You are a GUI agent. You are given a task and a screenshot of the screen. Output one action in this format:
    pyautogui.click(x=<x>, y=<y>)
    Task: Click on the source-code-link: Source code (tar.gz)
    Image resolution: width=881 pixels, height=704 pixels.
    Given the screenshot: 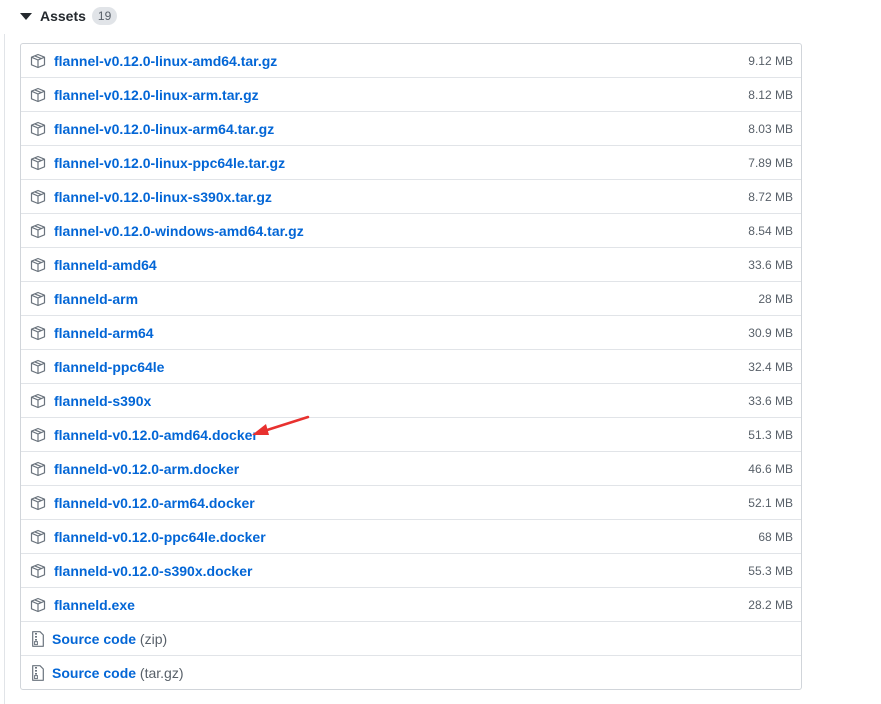 What is the action you would take?
    pyautogui.click(x=118, y=673)
    